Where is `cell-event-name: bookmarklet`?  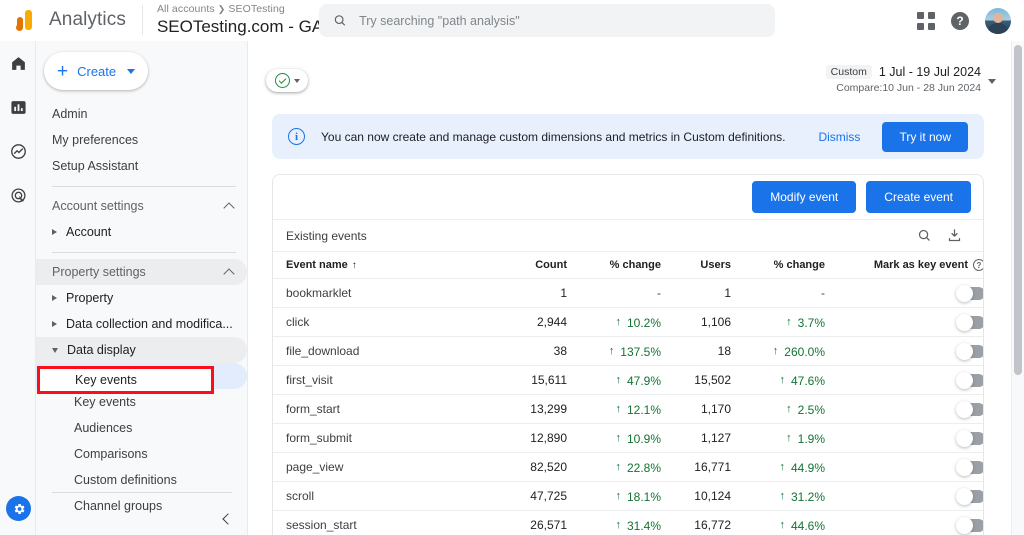
cell-event-name: bookmarklet is located at coordinates (389, 293).